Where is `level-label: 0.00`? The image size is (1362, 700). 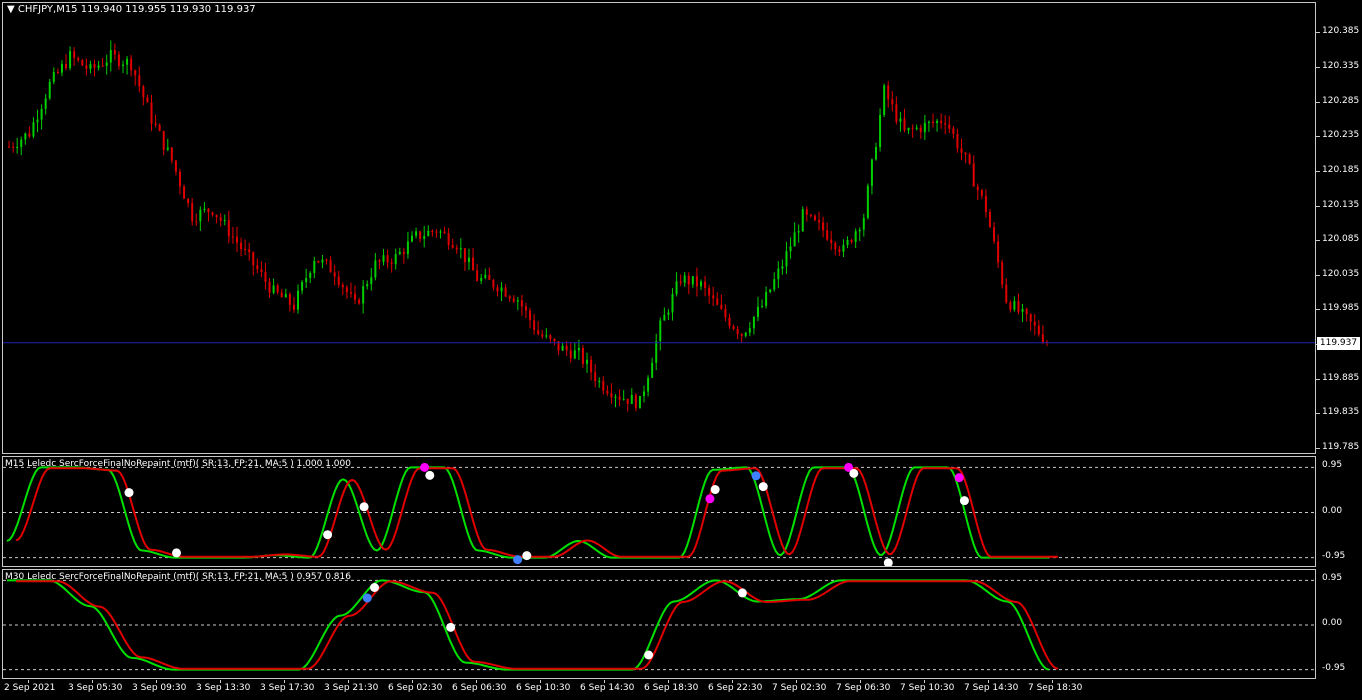 level-label: 0.00 is located at coordinates (1332, 510).